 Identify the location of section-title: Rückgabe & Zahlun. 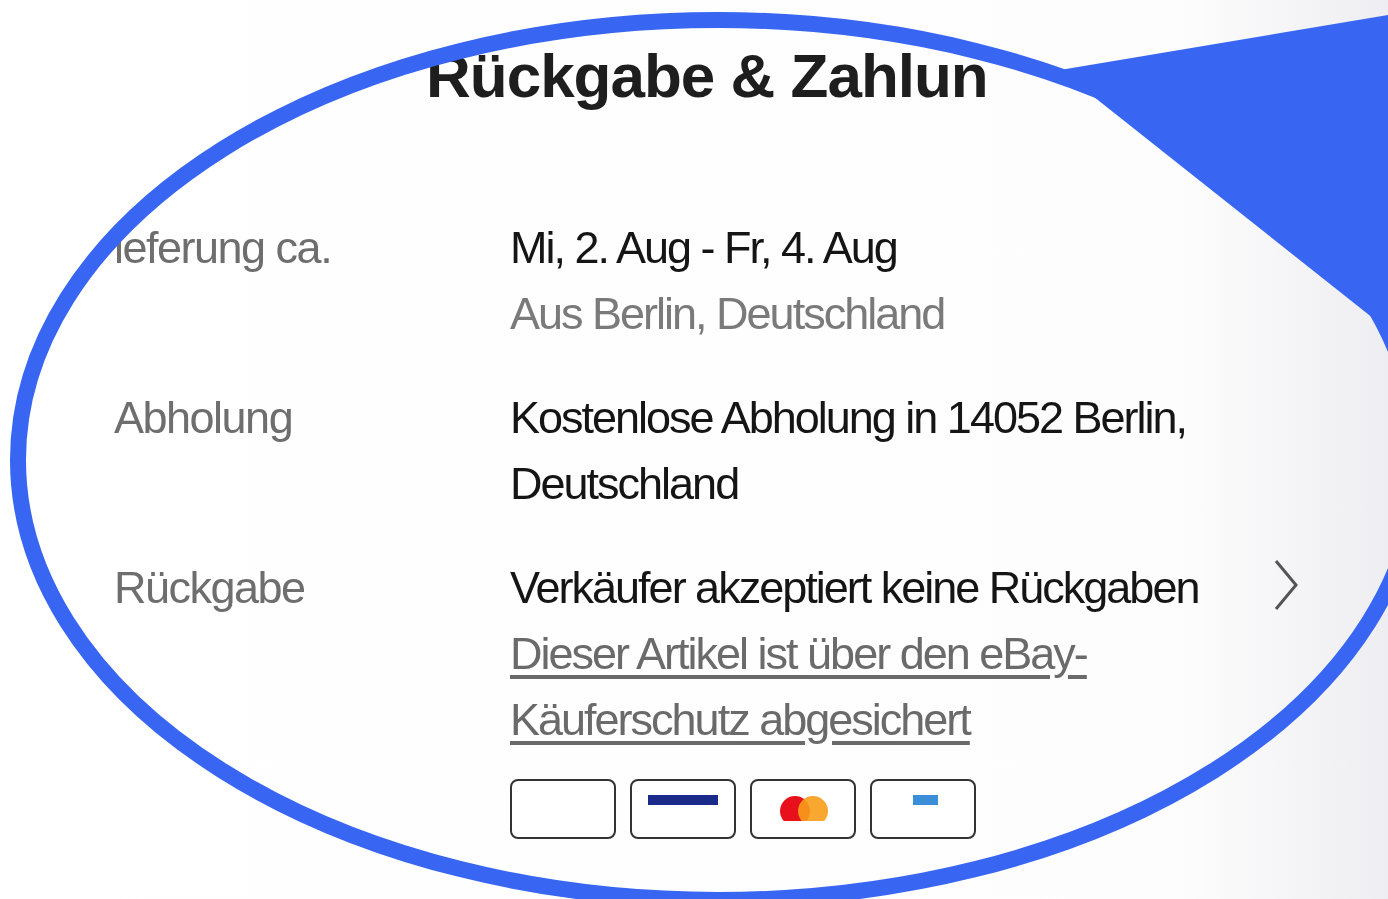
(707, 75).